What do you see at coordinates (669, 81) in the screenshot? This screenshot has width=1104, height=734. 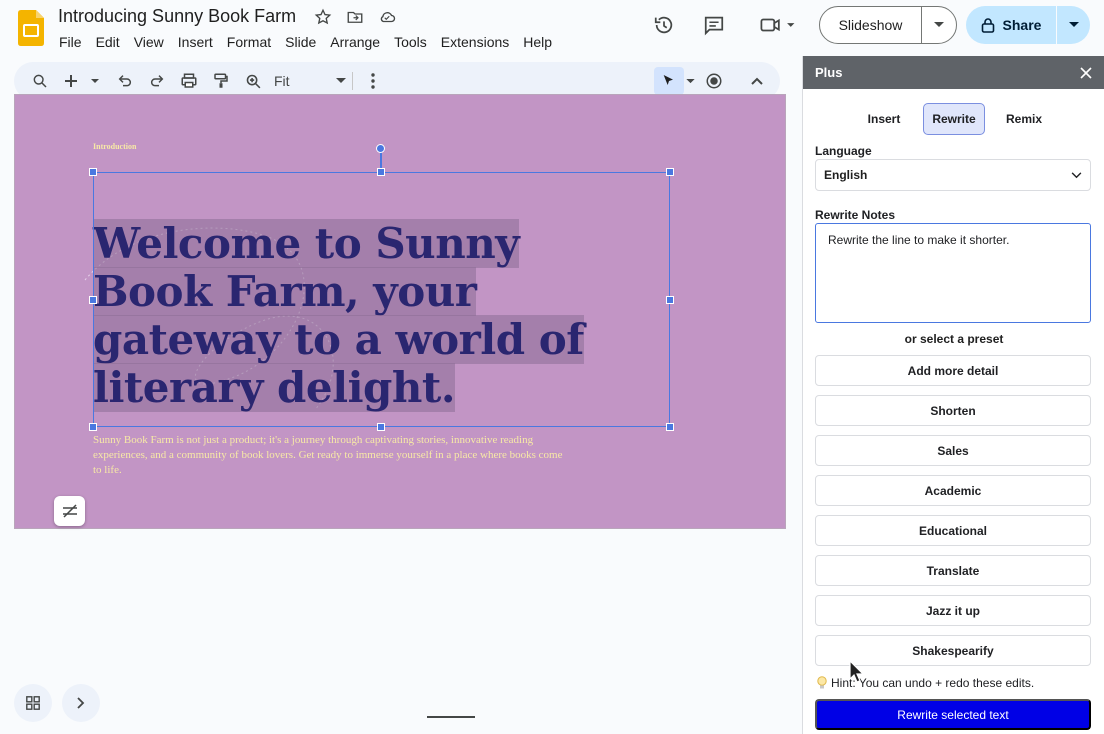 I see `select-tool-icon` at bounding box center [669, 81].